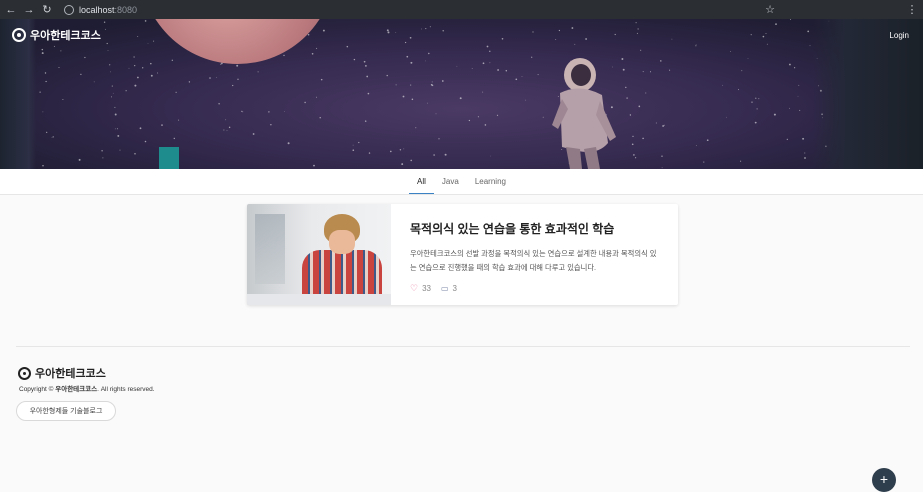 This screenshot has height=492, width=923. What do you see at coordinates (534, 288) in the screenshot?
I see `post-meta: ♡ 33 ▭ 3` at bounding box center [534, 288].